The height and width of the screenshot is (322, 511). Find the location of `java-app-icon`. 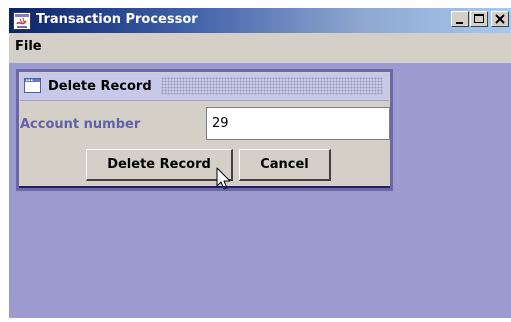

java-app-icon is located at coordinates (22, 21).